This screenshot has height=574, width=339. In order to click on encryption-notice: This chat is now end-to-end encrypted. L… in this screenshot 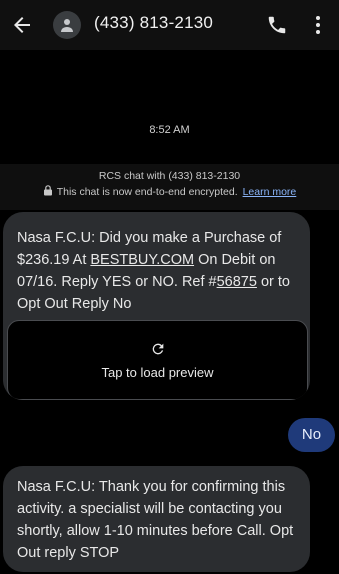, I will do `click(169, 192)`.